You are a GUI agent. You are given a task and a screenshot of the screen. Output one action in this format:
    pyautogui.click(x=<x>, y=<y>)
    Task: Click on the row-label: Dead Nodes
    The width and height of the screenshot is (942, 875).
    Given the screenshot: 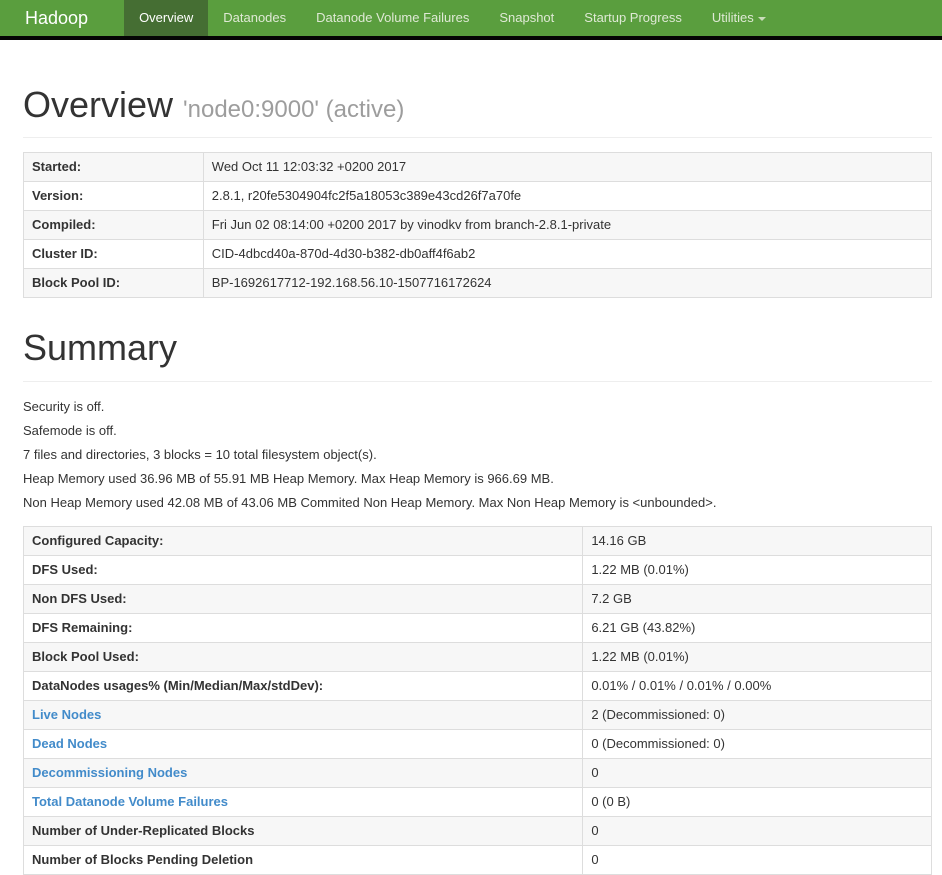 What is the action you would take?
    pyautogui.click(x=303, y=743)
    